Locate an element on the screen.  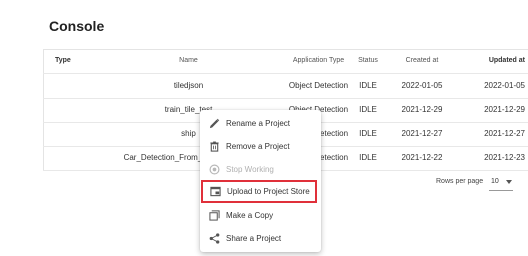
header-updated-at: Updated at is located at coordinates (497, 61).